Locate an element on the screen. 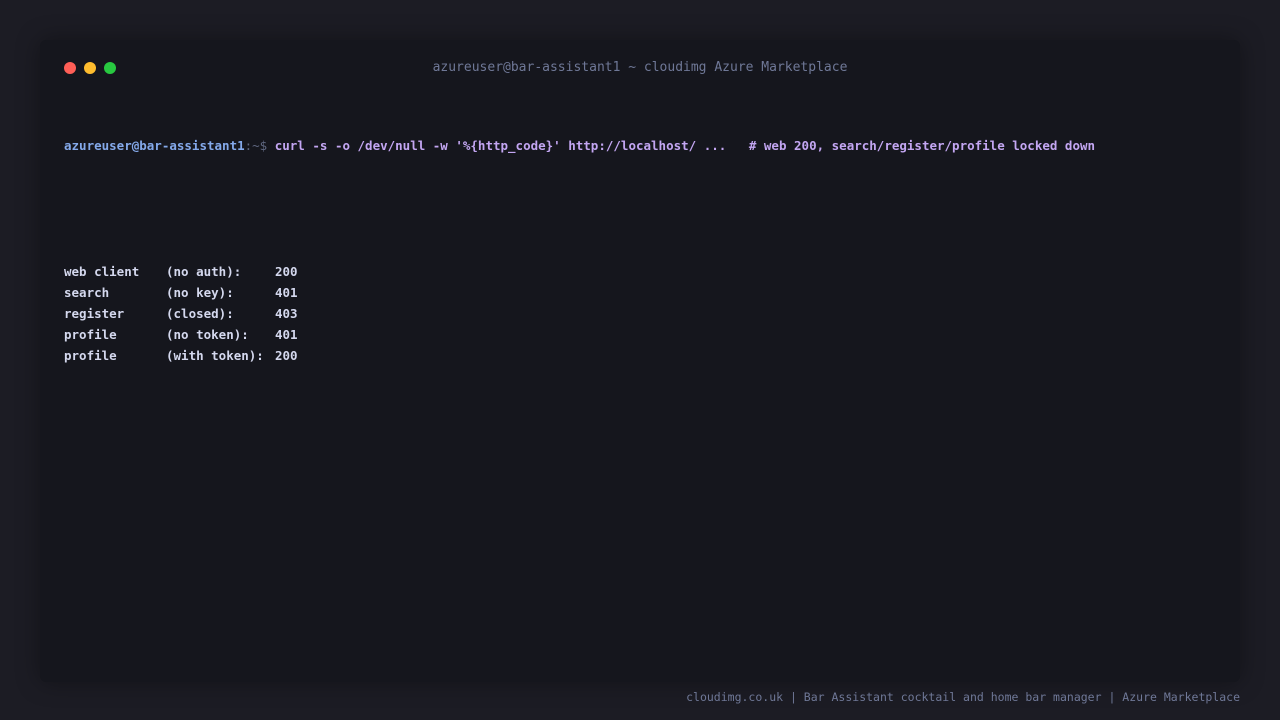  result-row: profile (with token): 200 is located at coordinates (640, 355).